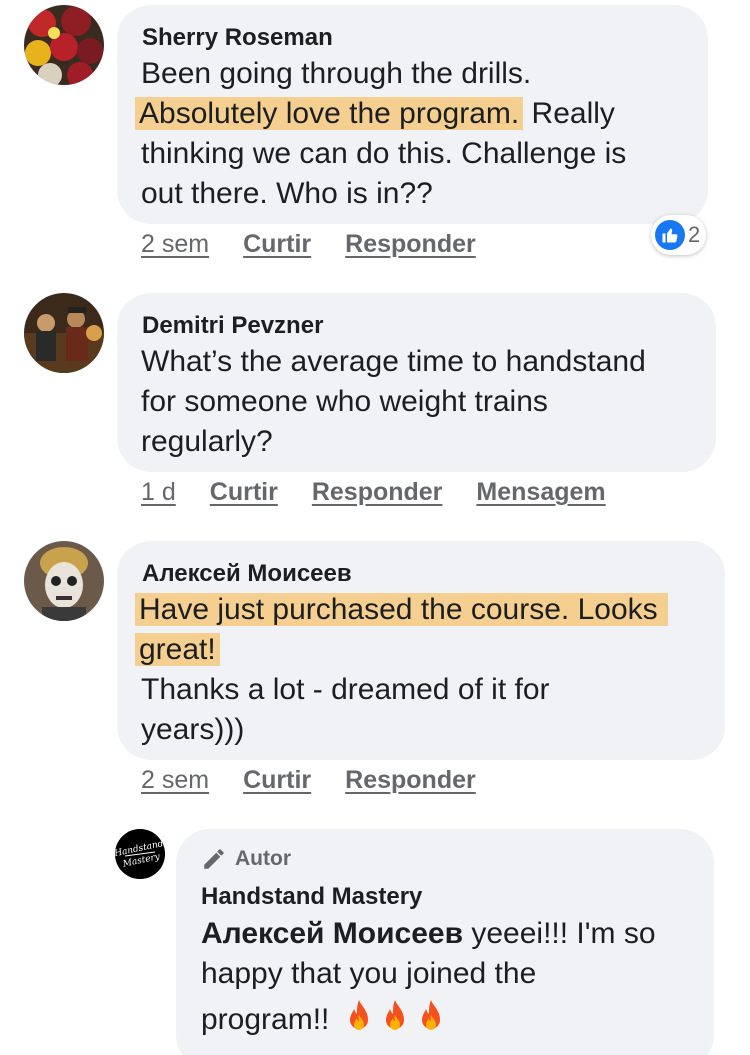  Describe the element at coordinates (265, 1019) in the screenshot. I see `reply-line-text: program!!` at that location.